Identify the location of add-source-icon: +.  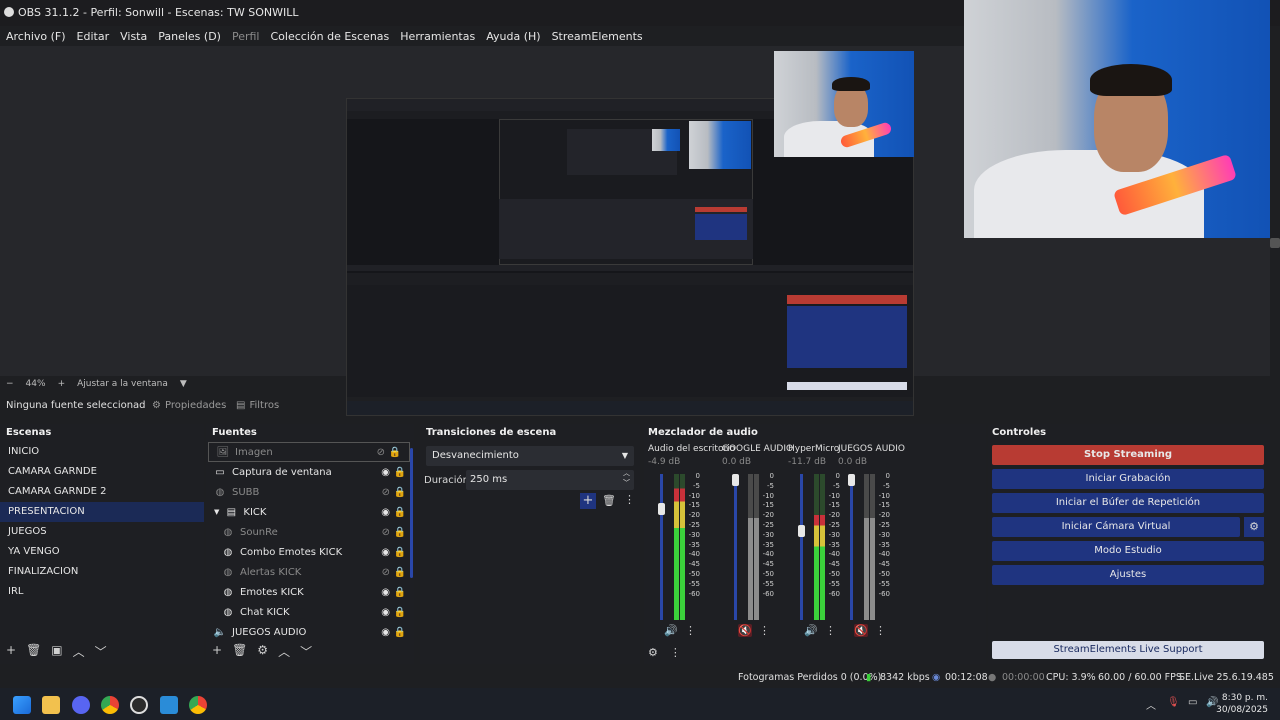
(217, 651).